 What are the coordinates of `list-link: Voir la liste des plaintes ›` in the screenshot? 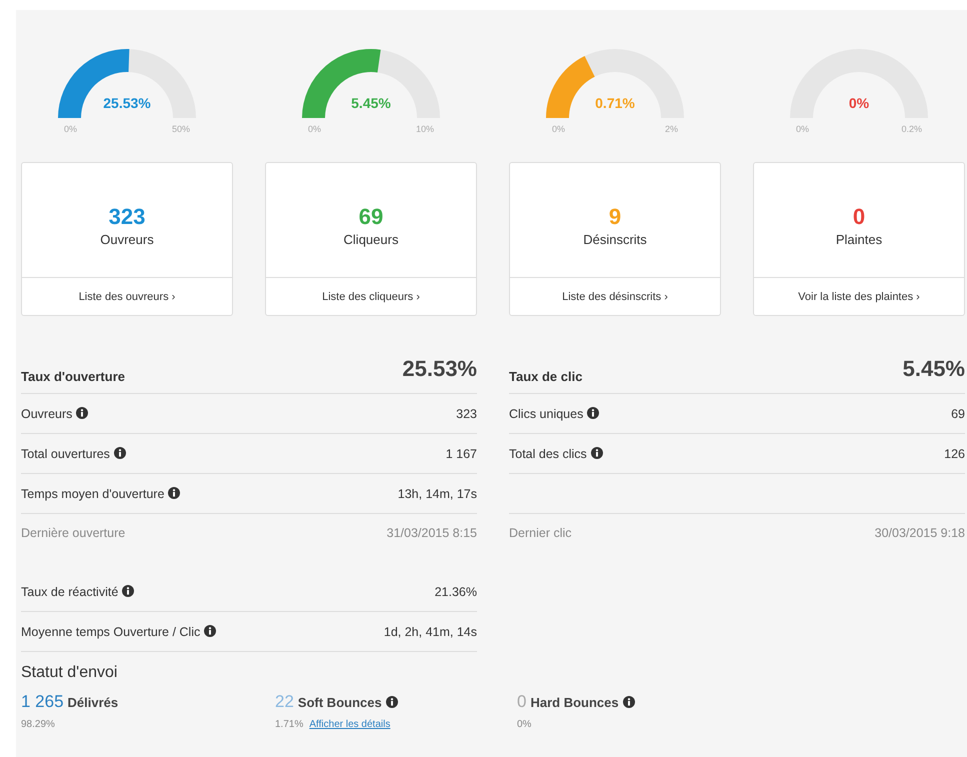 It's located at (859, 296).